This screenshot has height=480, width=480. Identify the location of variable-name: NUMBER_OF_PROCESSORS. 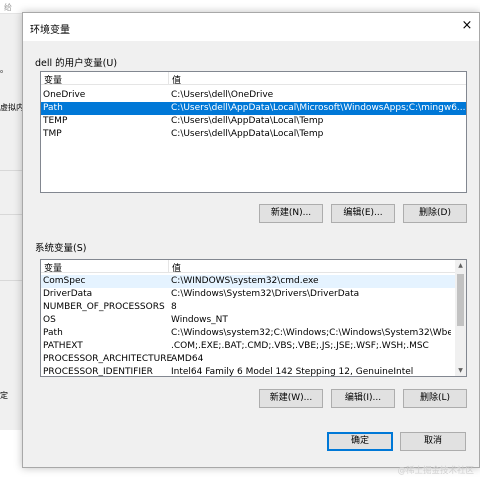
(104, 307).